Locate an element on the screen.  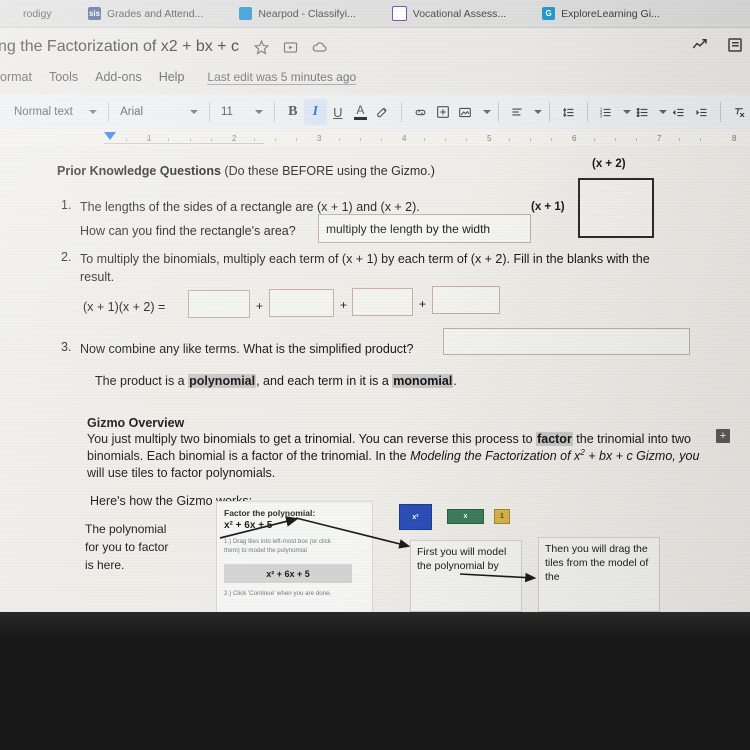
text-color-swatch is located at coordinates (360, 118).